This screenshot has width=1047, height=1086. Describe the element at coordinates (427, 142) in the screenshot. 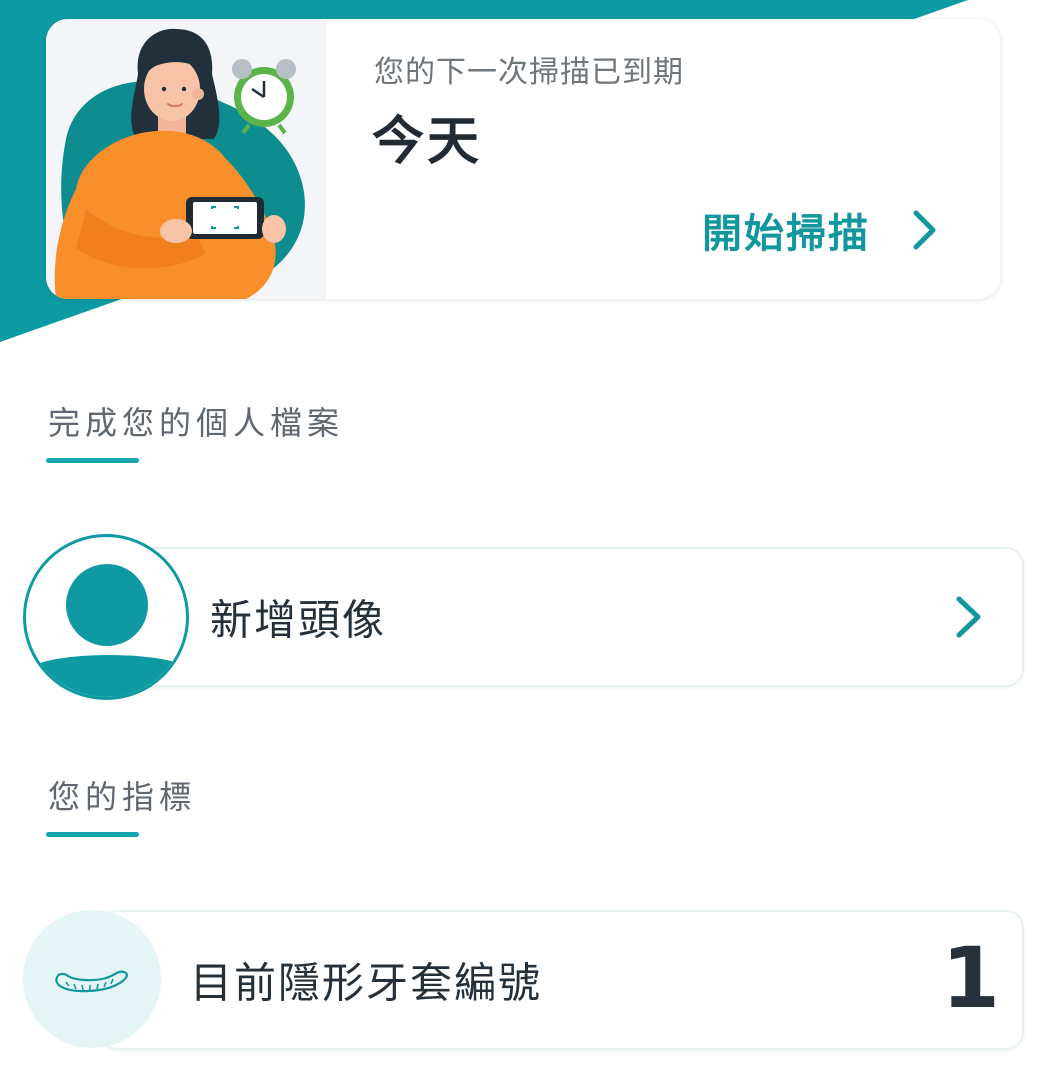

I see `scan-due-date: 今天` at that location.